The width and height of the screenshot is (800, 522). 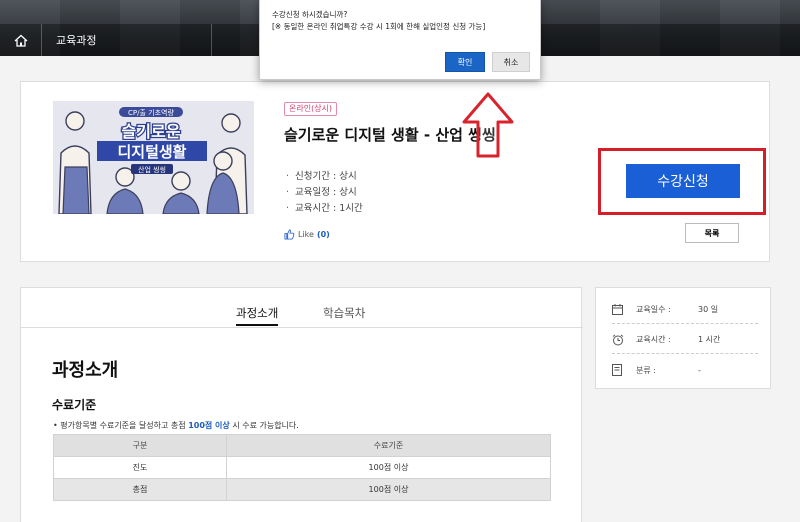 What do you see at coordinates (151, 131) in the screenshot?
I see `thumbnail-line1: 슬기로운` at bounding box center [151, 131].